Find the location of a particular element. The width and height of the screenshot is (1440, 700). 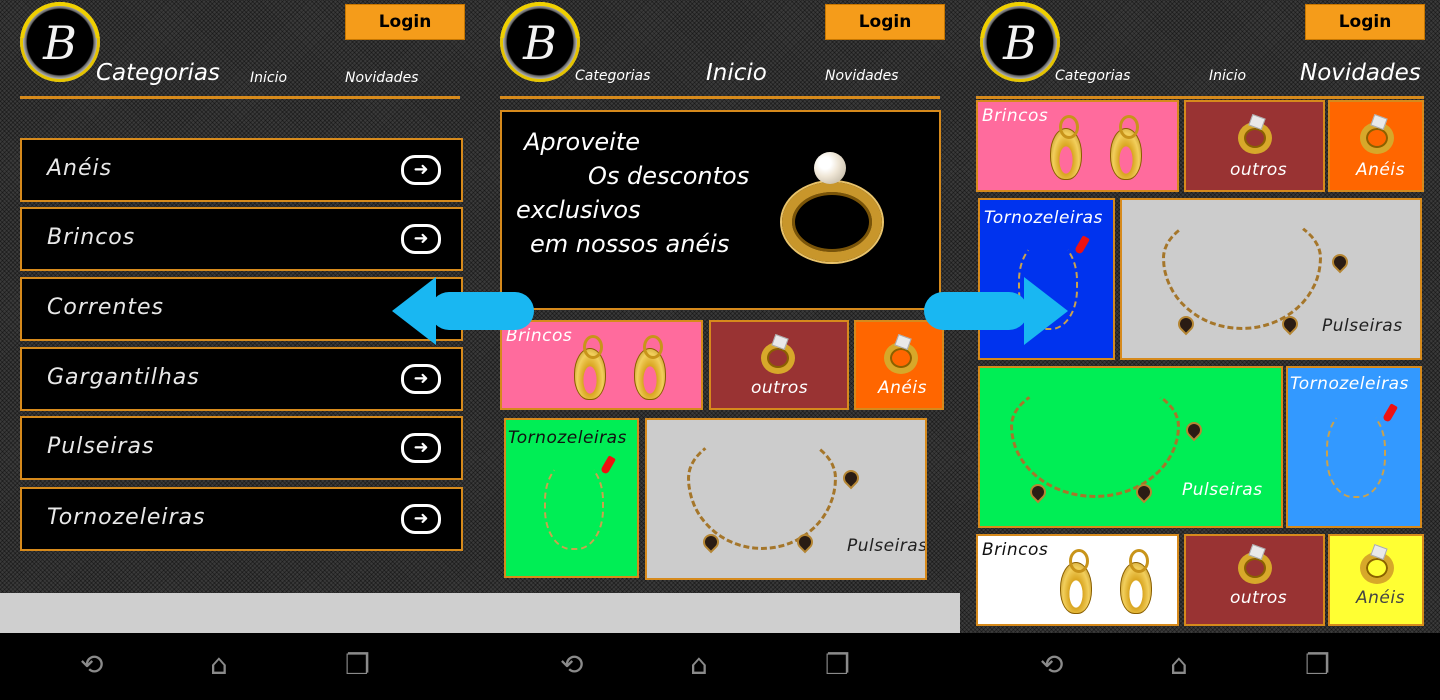

tile-brincos-white: Brincos is located at coordinates (1077, 580).